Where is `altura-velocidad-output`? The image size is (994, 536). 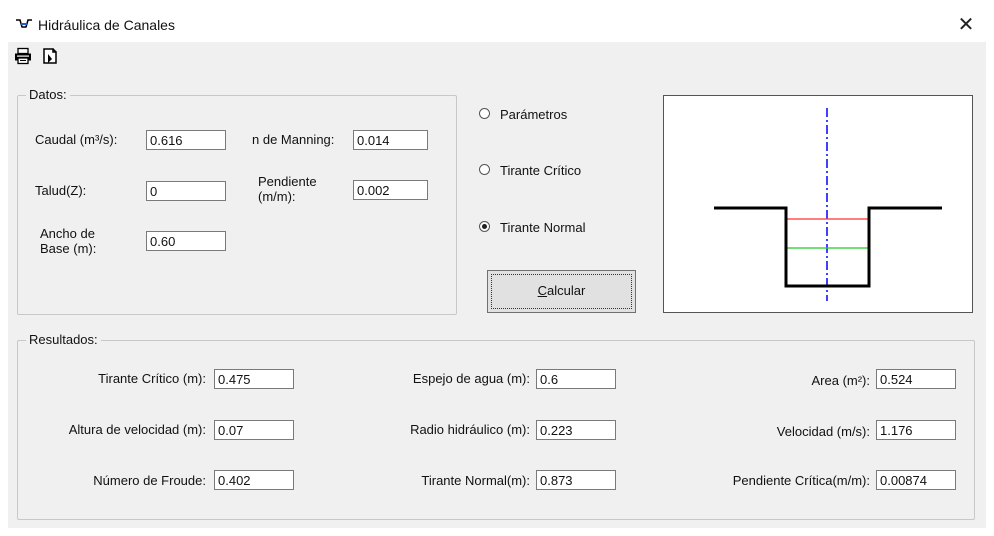 altura-velocidad-output is located at coordinates (254, 430).